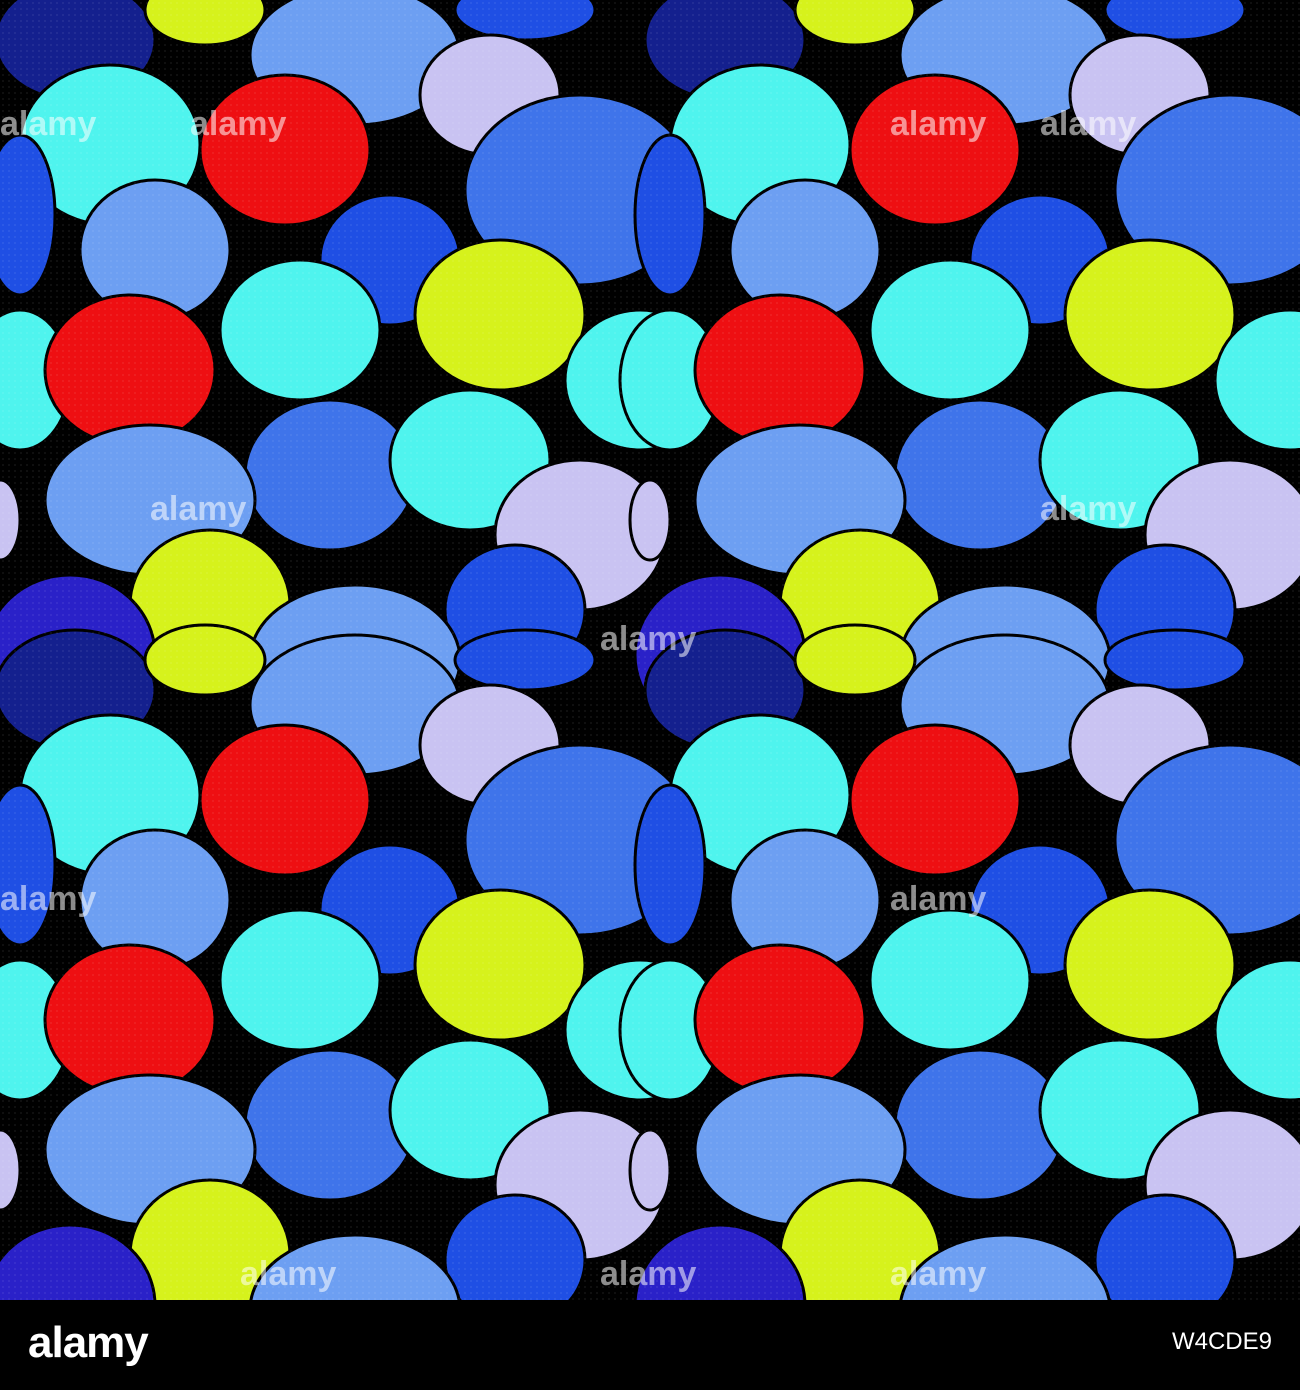 This screenshot has width=1300, height=1390. What do you see at coordinates (1221, 1341) in the screenshot?
I see `image-id-label: W4CDE9` at bounding box center [1221, 1341].